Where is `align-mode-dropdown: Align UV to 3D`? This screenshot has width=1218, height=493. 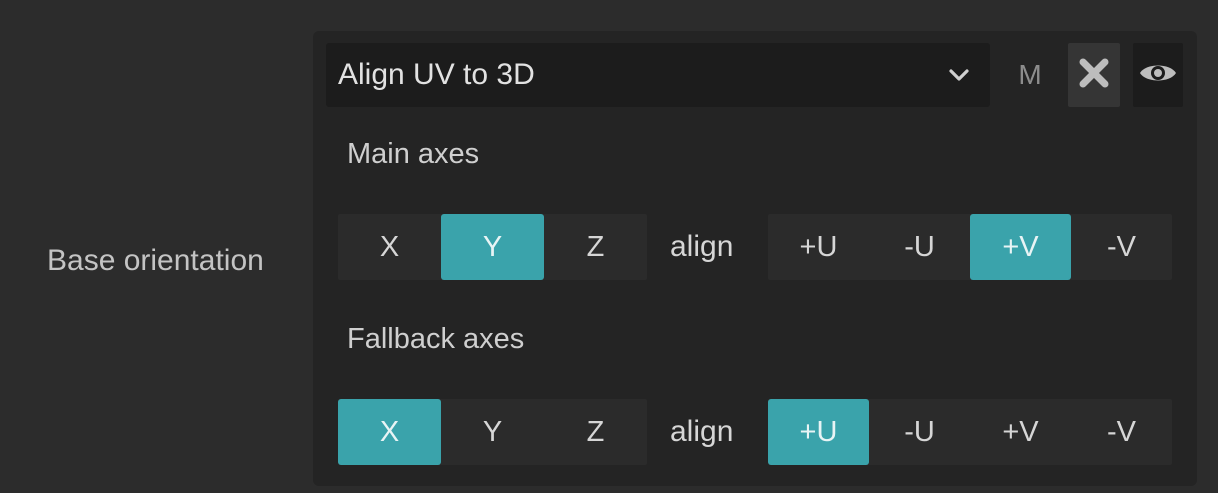 align-mode-dropdown: Align UV to 3D is located at coordinates (658, 75).